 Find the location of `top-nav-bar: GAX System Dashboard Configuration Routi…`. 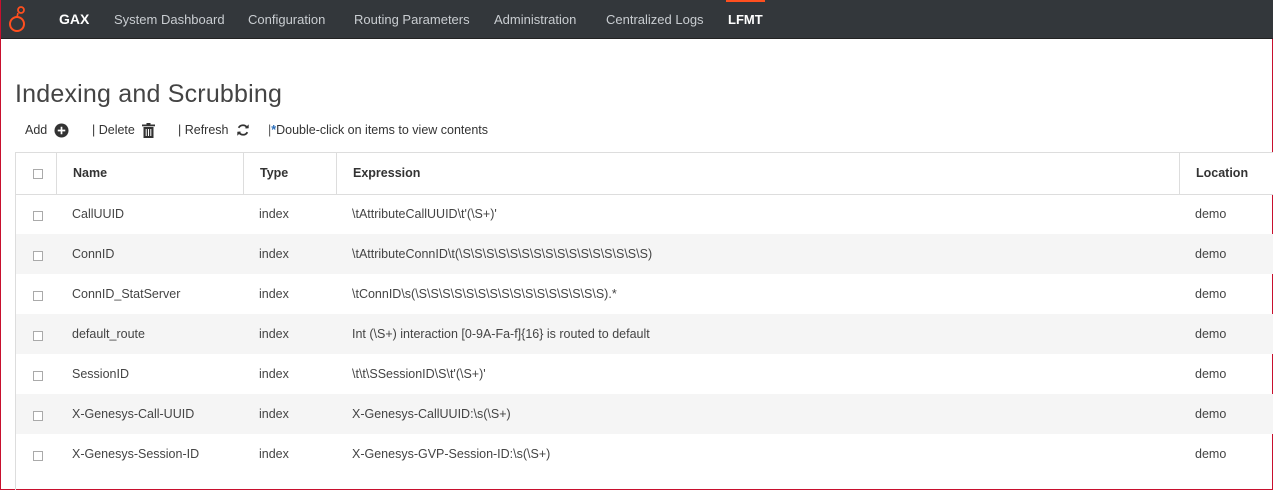

top-nav-bar: GAX System Dashboard Configuration Routi… is located at coordinates (637, 19).